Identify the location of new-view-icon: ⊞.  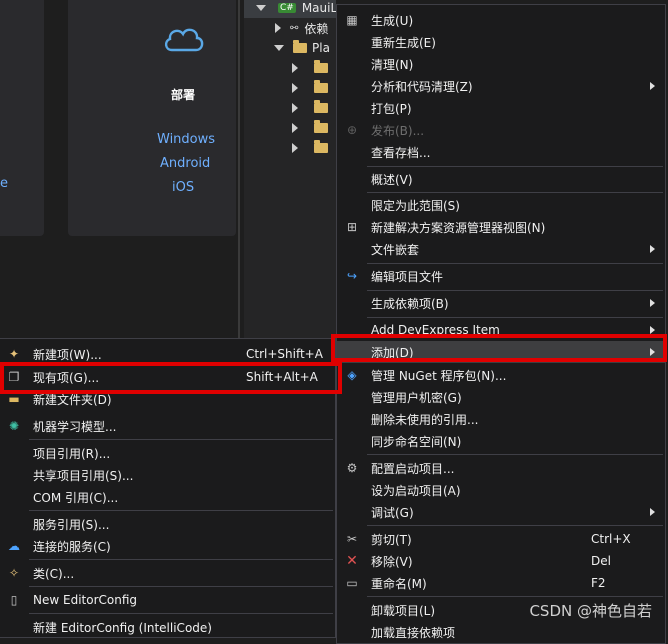
(352, 227).